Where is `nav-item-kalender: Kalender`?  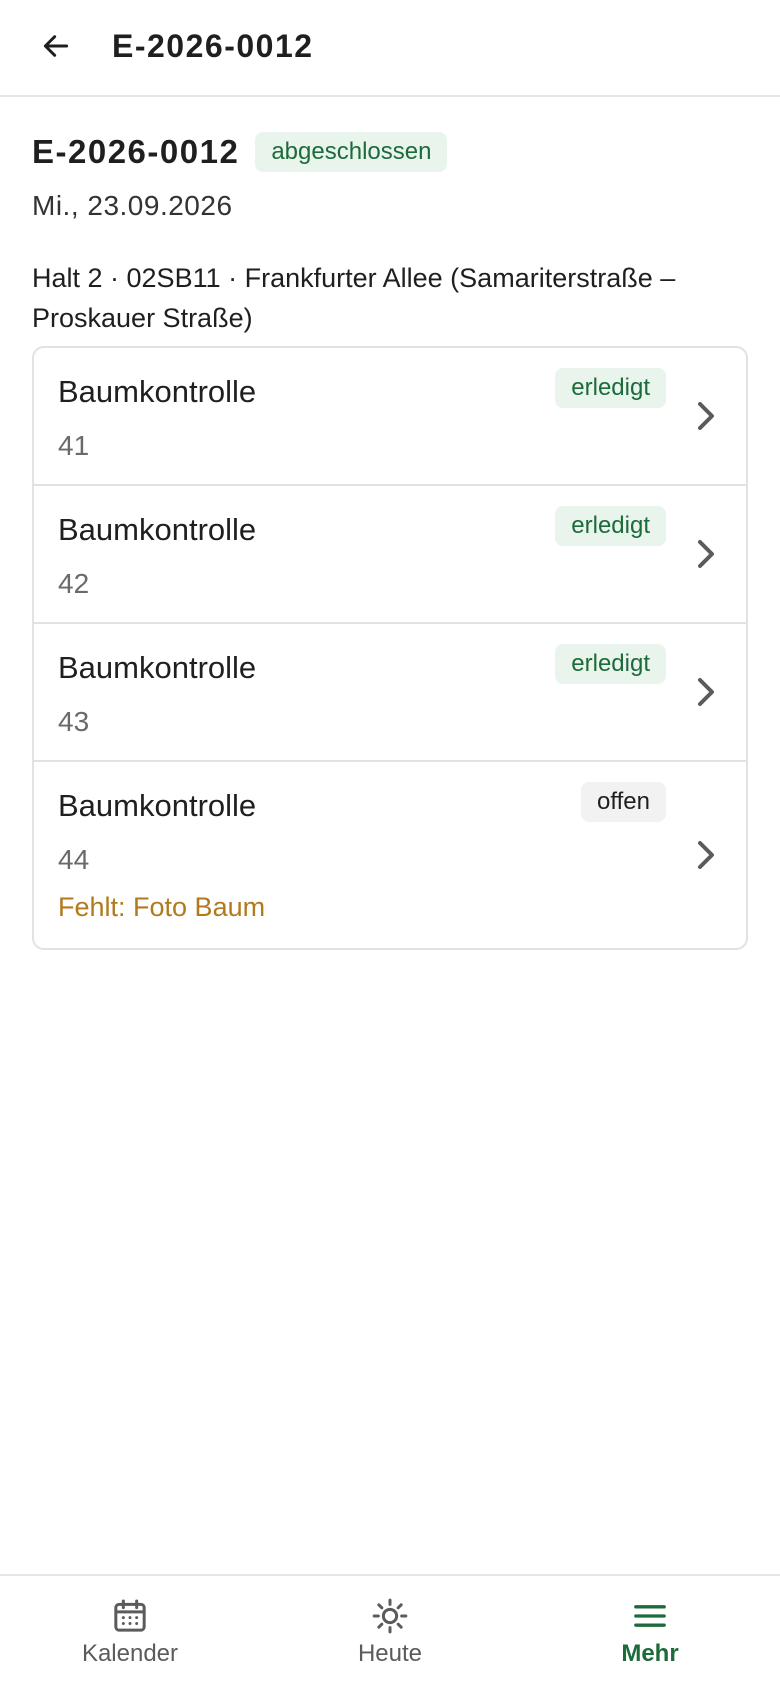
nav-item-kalender: Kalender is located at coordinates (130, 1632).